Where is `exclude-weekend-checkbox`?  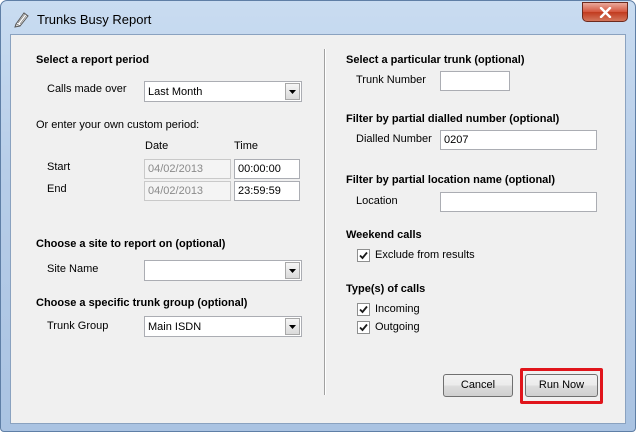 exclude-weekend-checkbox is located at coordinates (363, 255).